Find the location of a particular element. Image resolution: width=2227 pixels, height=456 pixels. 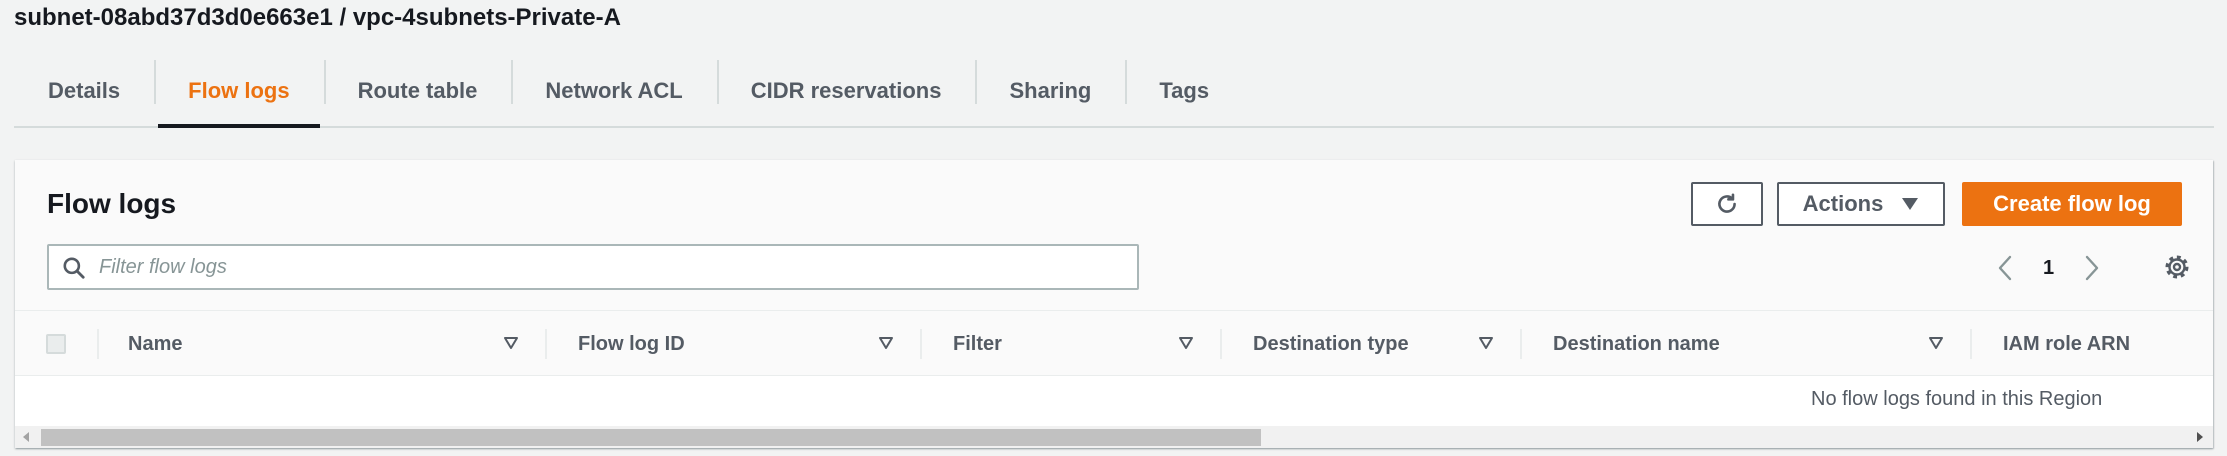

tab-label: CIDR reservations is located at coordinates (846, 90).